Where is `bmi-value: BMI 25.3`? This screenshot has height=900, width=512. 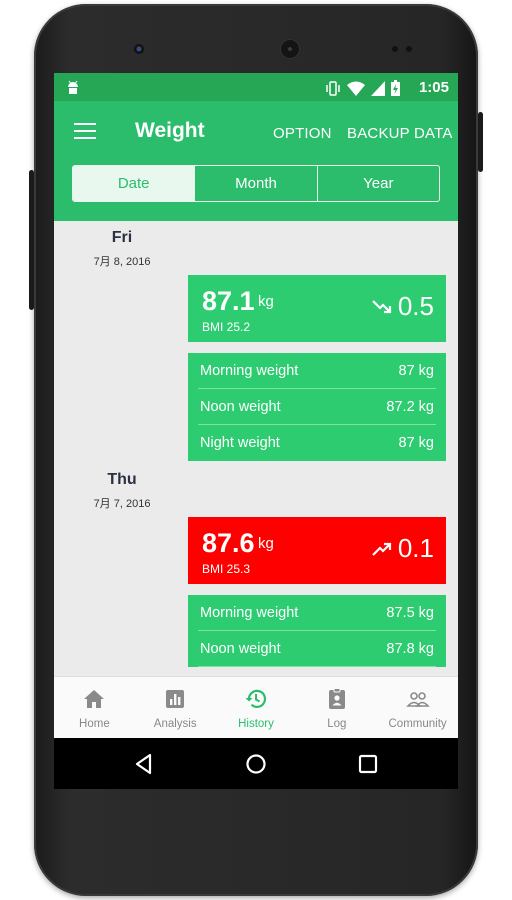 bmi-value: BMI 25.3 is located at coordinates (226, 569).